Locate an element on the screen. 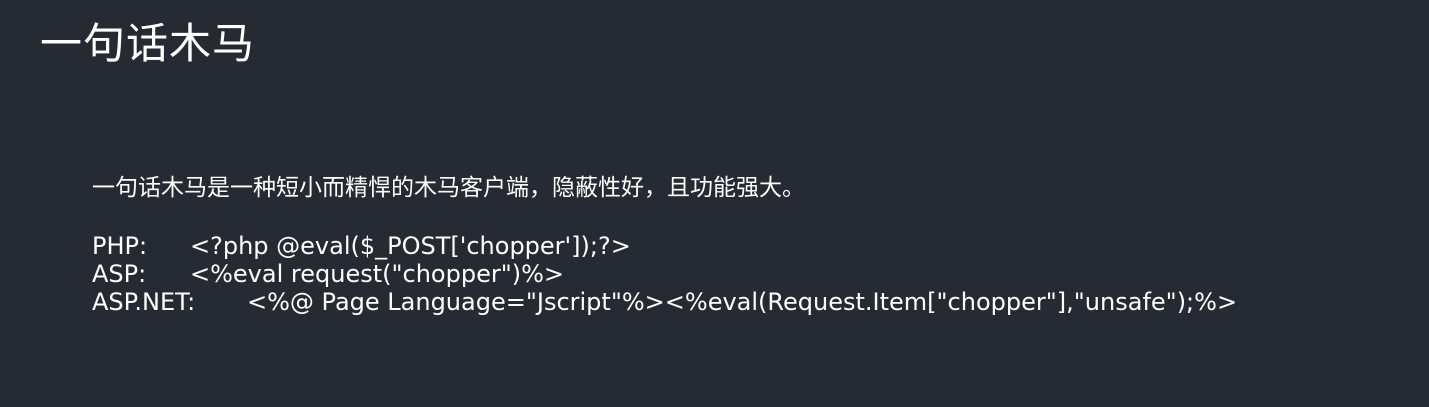 The height and width of the screenshot is (407, 1429). intro-text: 一句话木马是一种短小而精悍的木马客户端，隐蔽性好，且功能强大。 is located at coordinates (448, 188).